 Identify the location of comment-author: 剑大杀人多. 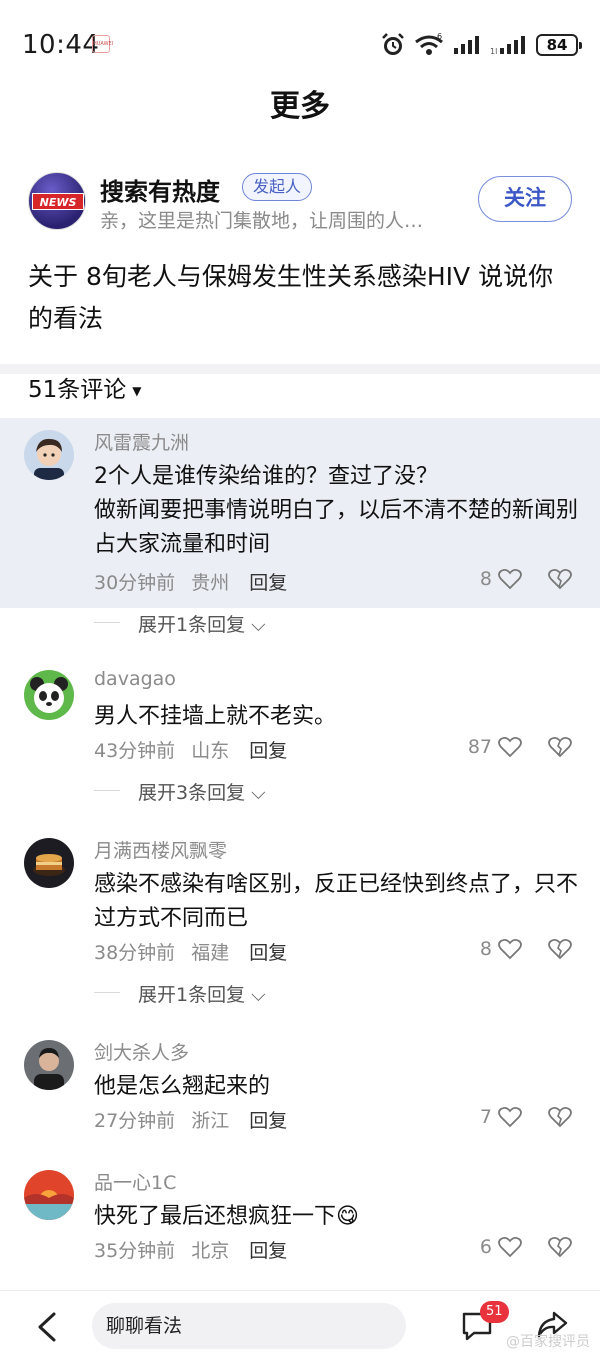
(141, 1051).